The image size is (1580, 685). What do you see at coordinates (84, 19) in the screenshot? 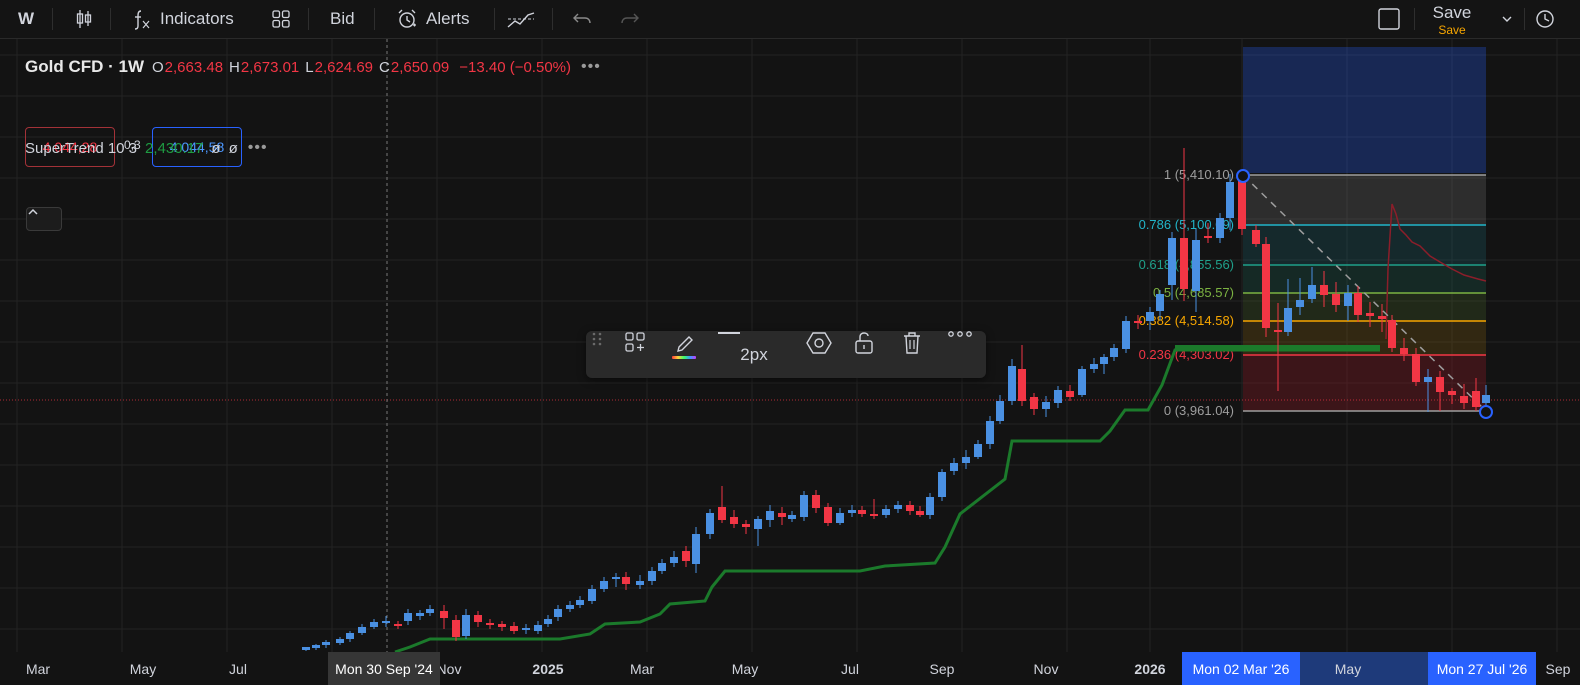
I see `chart-type-button` at bounding box center [84, 19].